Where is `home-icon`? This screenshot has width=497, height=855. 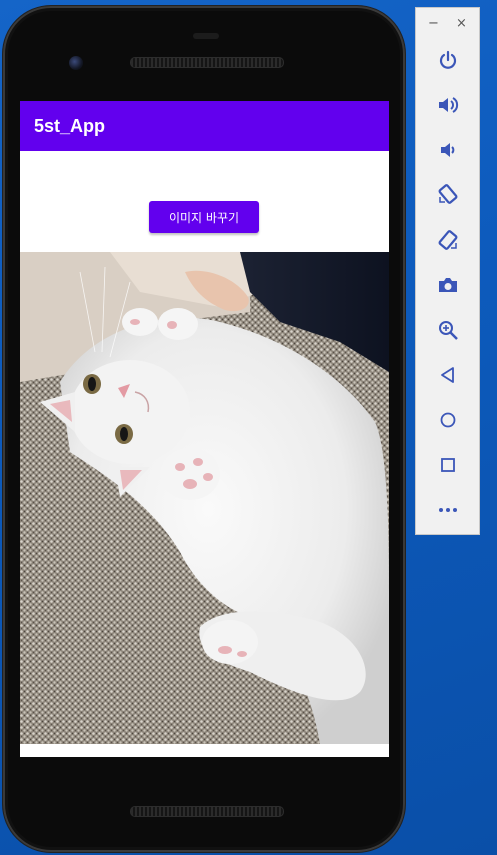 home-icon is located at coordinates (448, 420).